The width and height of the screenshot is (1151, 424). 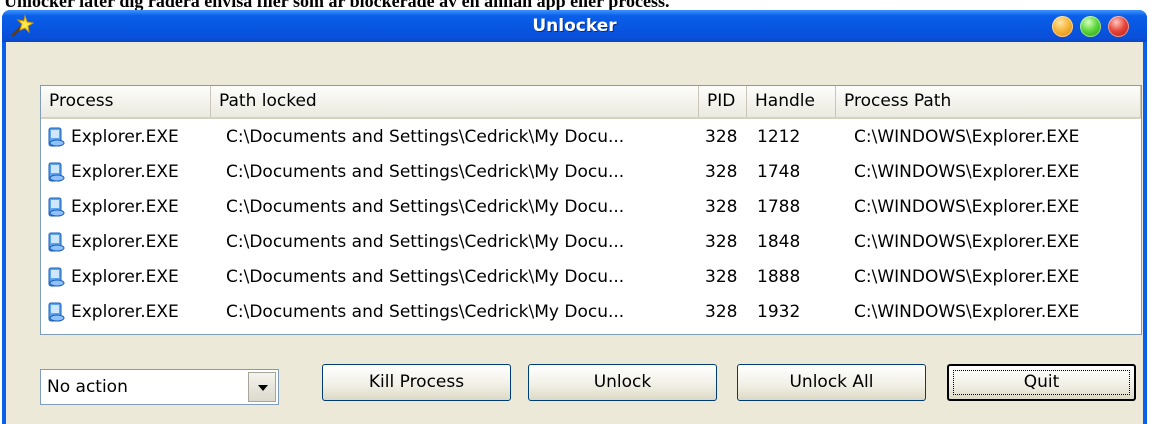 I want to click on cell-handle: 1748, so click(x=779, y=172).